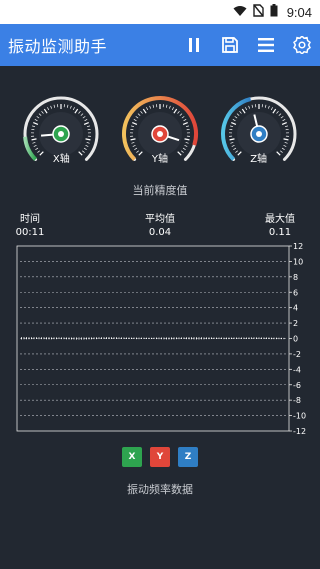  I want to click on gauge-label: Y轴, so click(160, 159).